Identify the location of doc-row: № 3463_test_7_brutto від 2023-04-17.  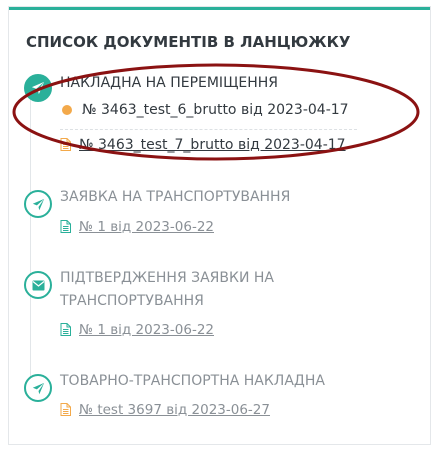
(203, 145).